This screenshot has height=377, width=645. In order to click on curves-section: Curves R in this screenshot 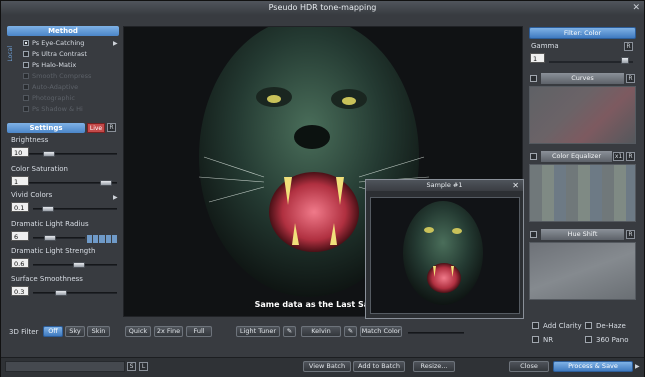, I will do `click(582, 108)`.